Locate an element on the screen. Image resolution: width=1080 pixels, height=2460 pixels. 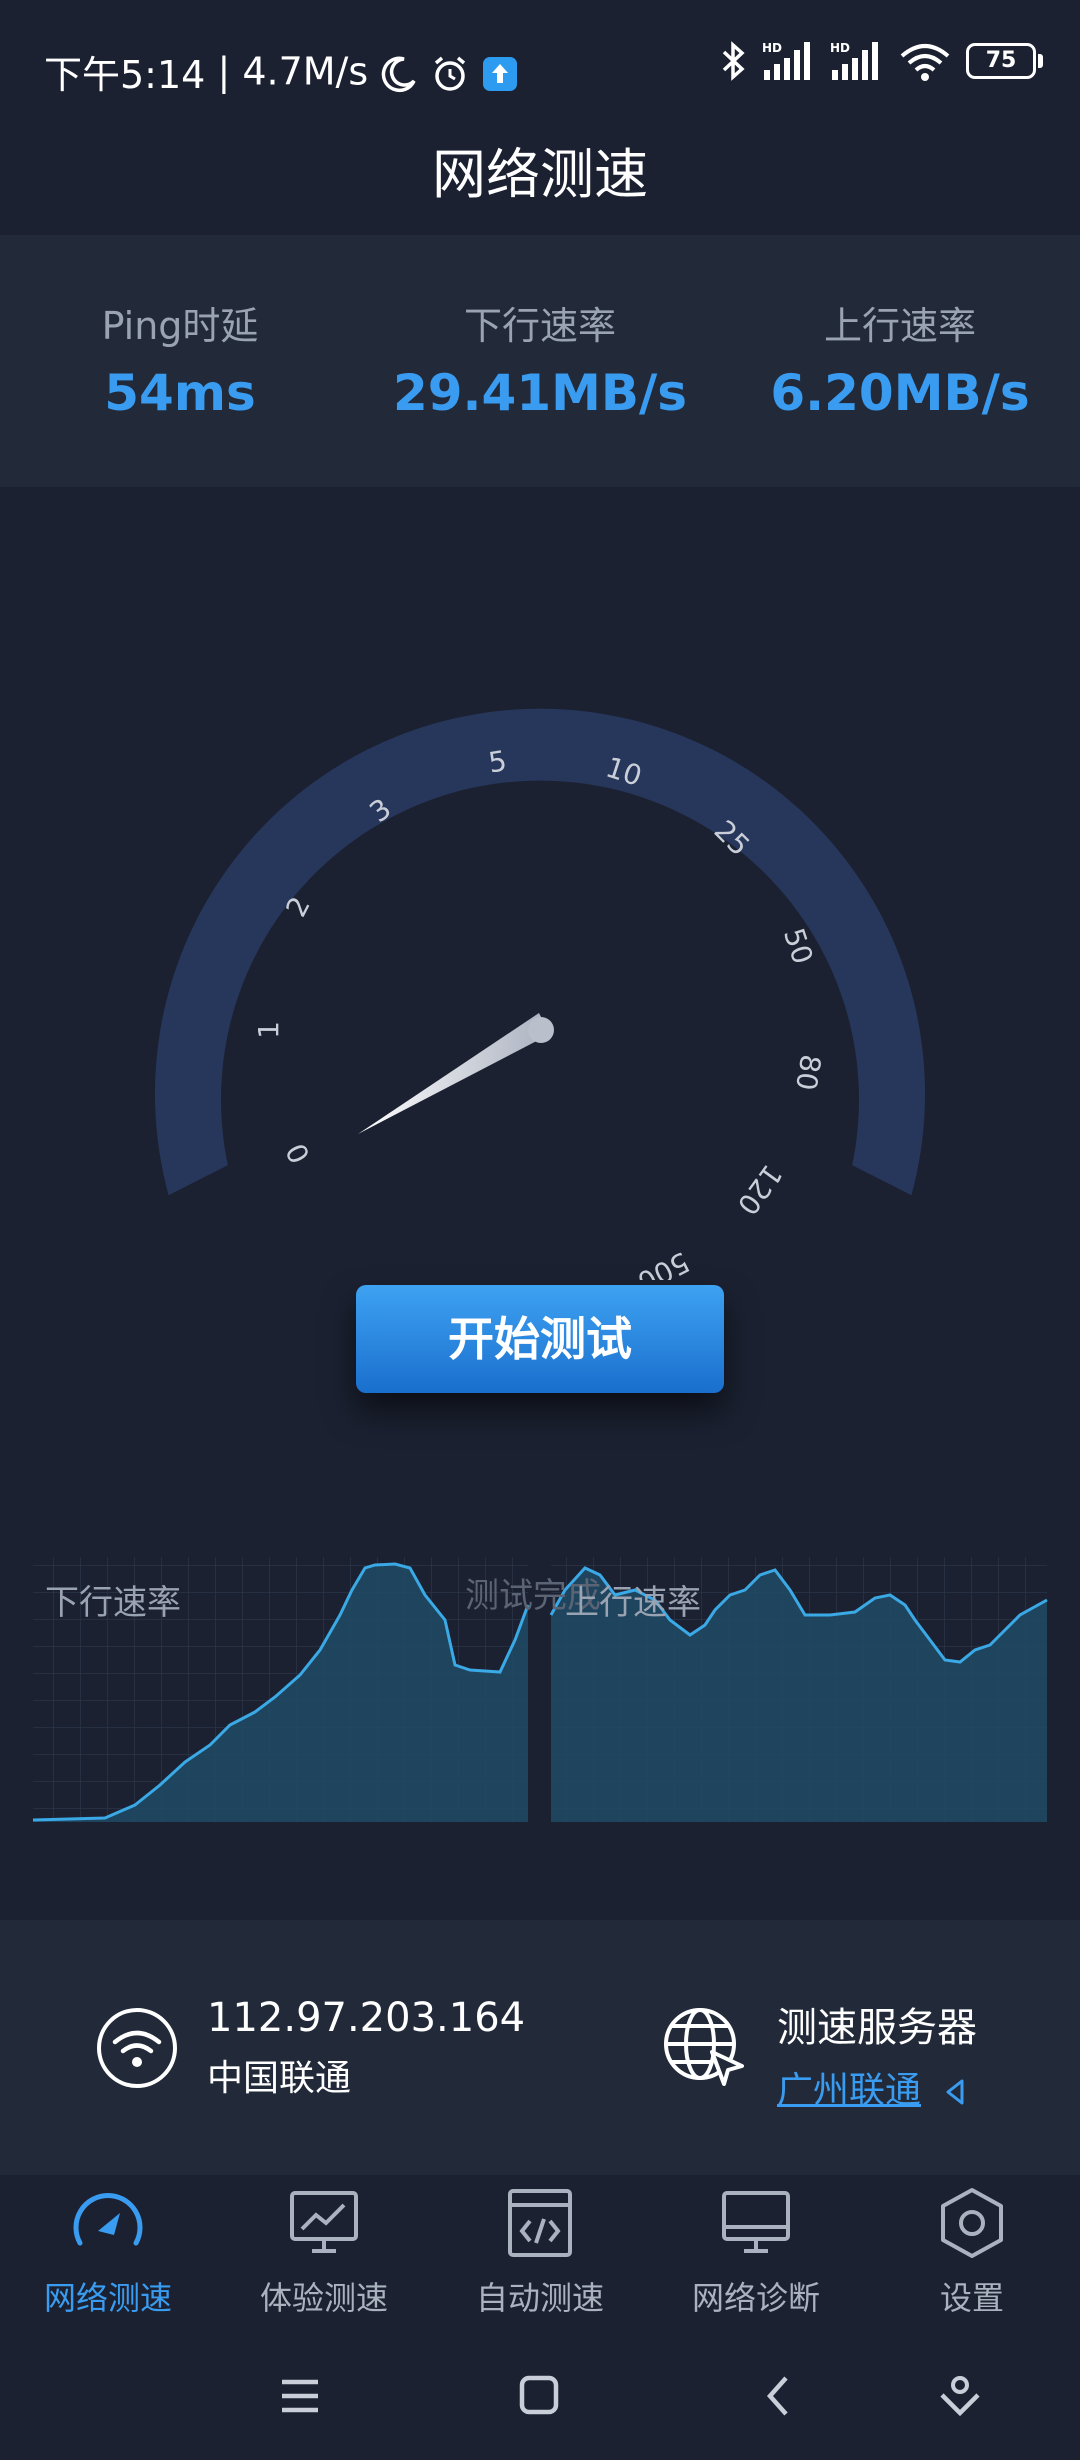
server-title: 测速服务器 is located at coordinates (877, 2028).